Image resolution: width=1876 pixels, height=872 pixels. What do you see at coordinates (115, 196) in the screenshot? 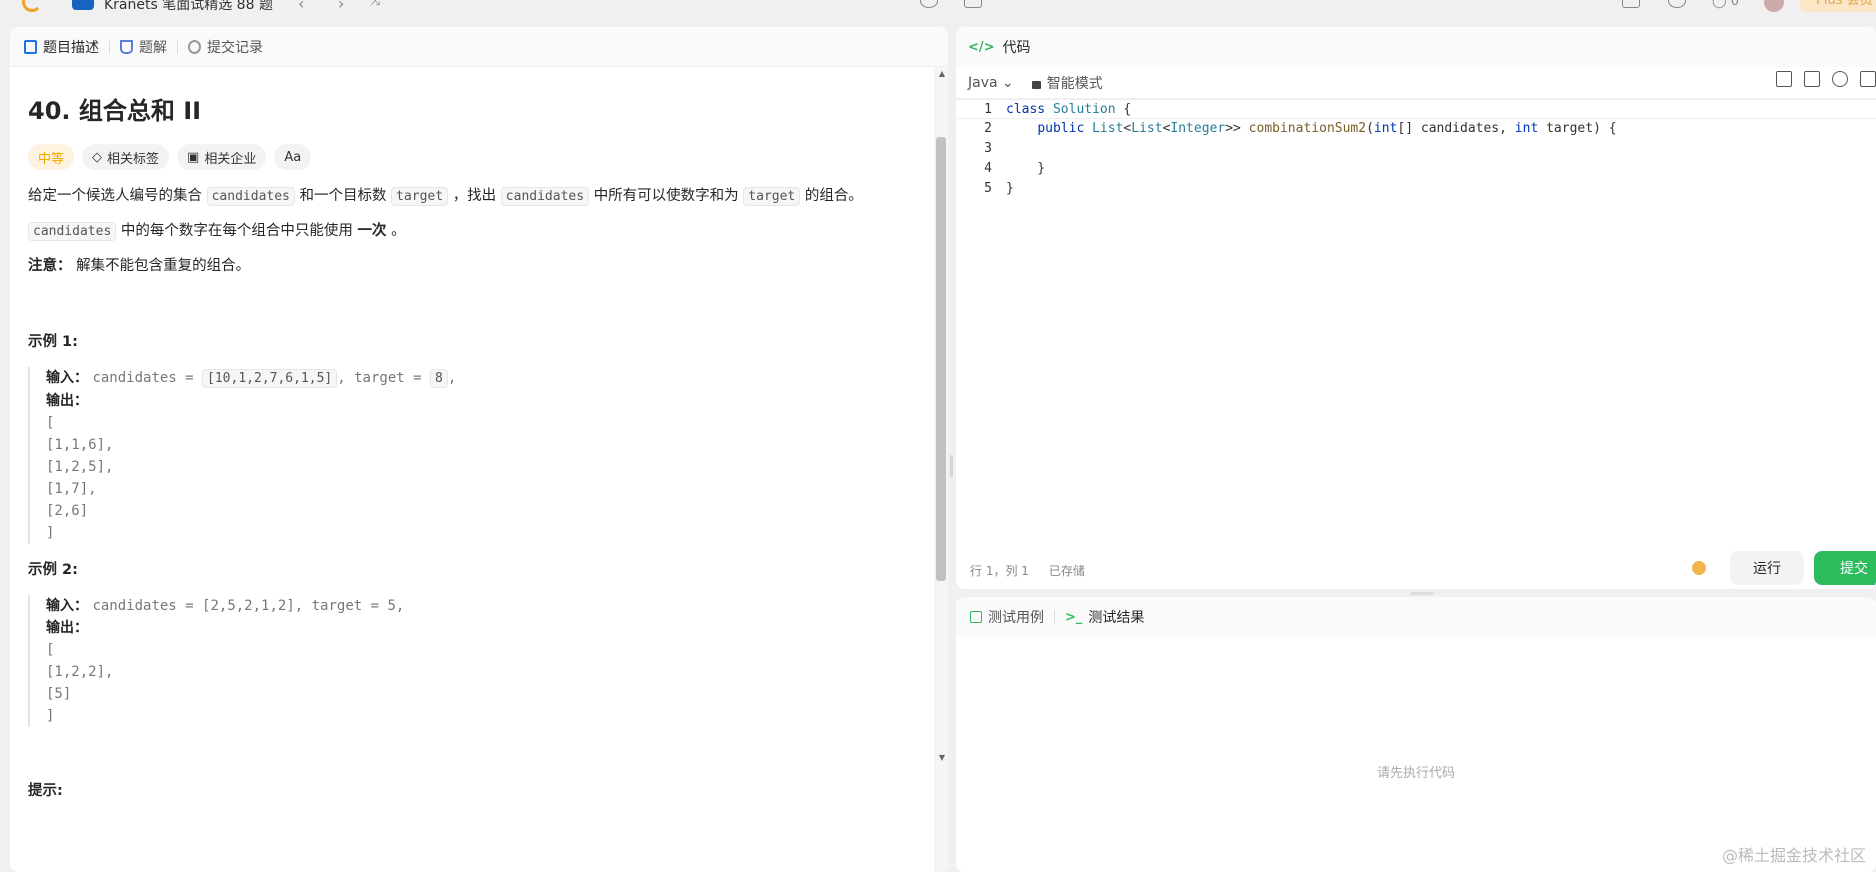
I see `desc-text: 给定一个候选人编号的集合` at bounding box center [115, 196].